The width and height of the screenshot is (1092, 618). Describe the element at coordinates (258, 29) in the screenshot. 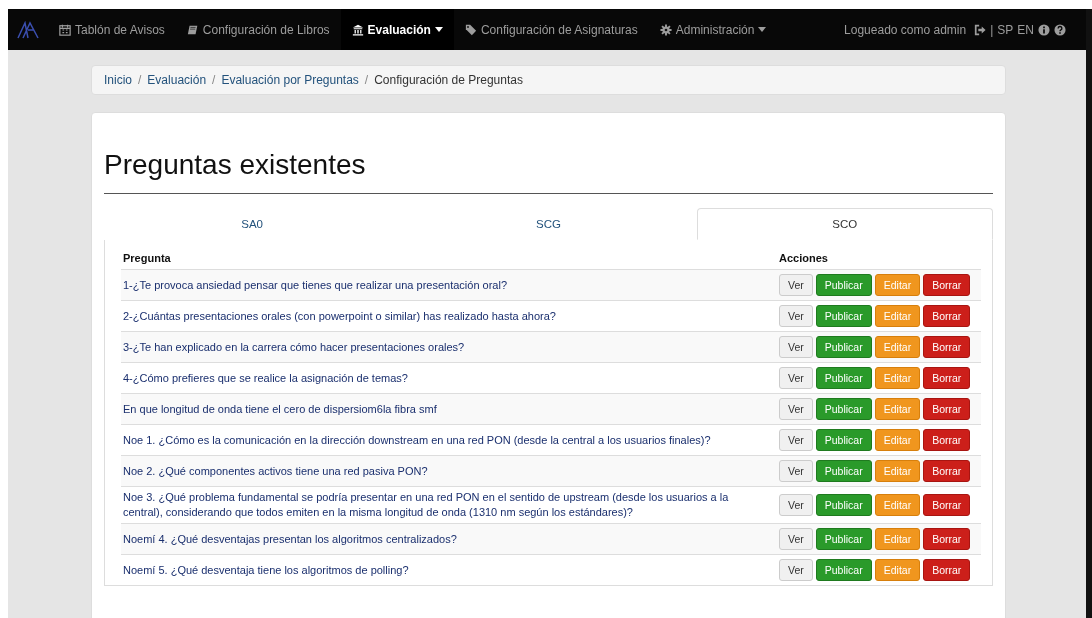

I see `nav-menu-item: Configuración de Libros` at that location.